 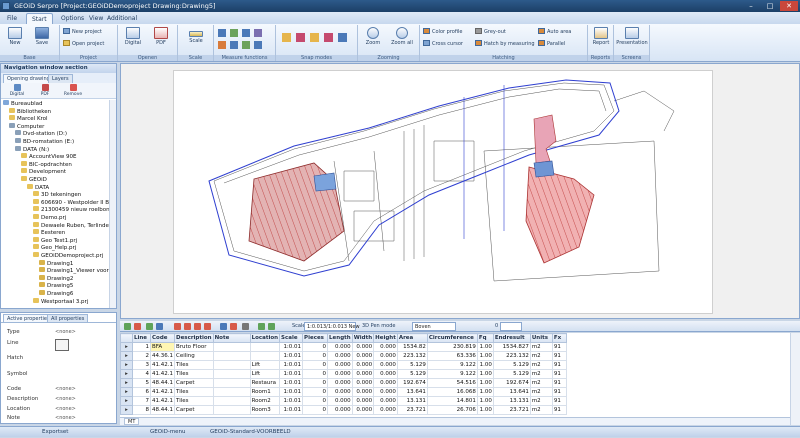 I want to click on add-row-icon, so click(x=127, y=326).